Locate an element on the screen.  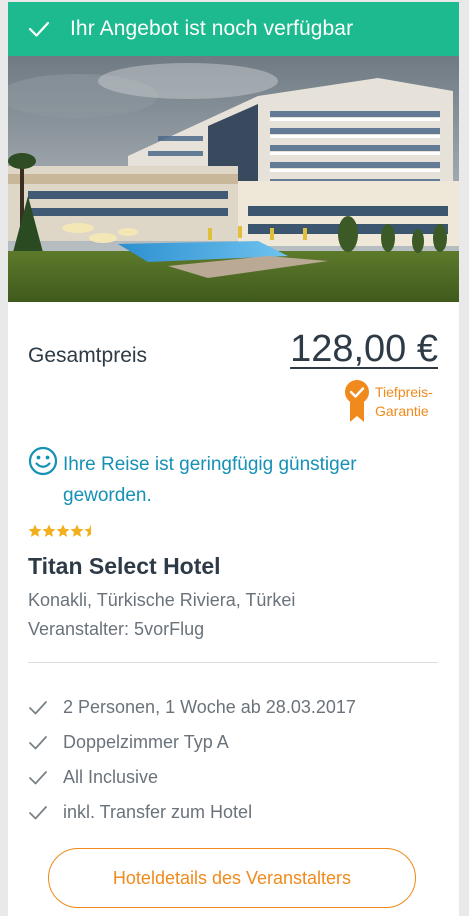
divider is located at coordinates (233, 662).